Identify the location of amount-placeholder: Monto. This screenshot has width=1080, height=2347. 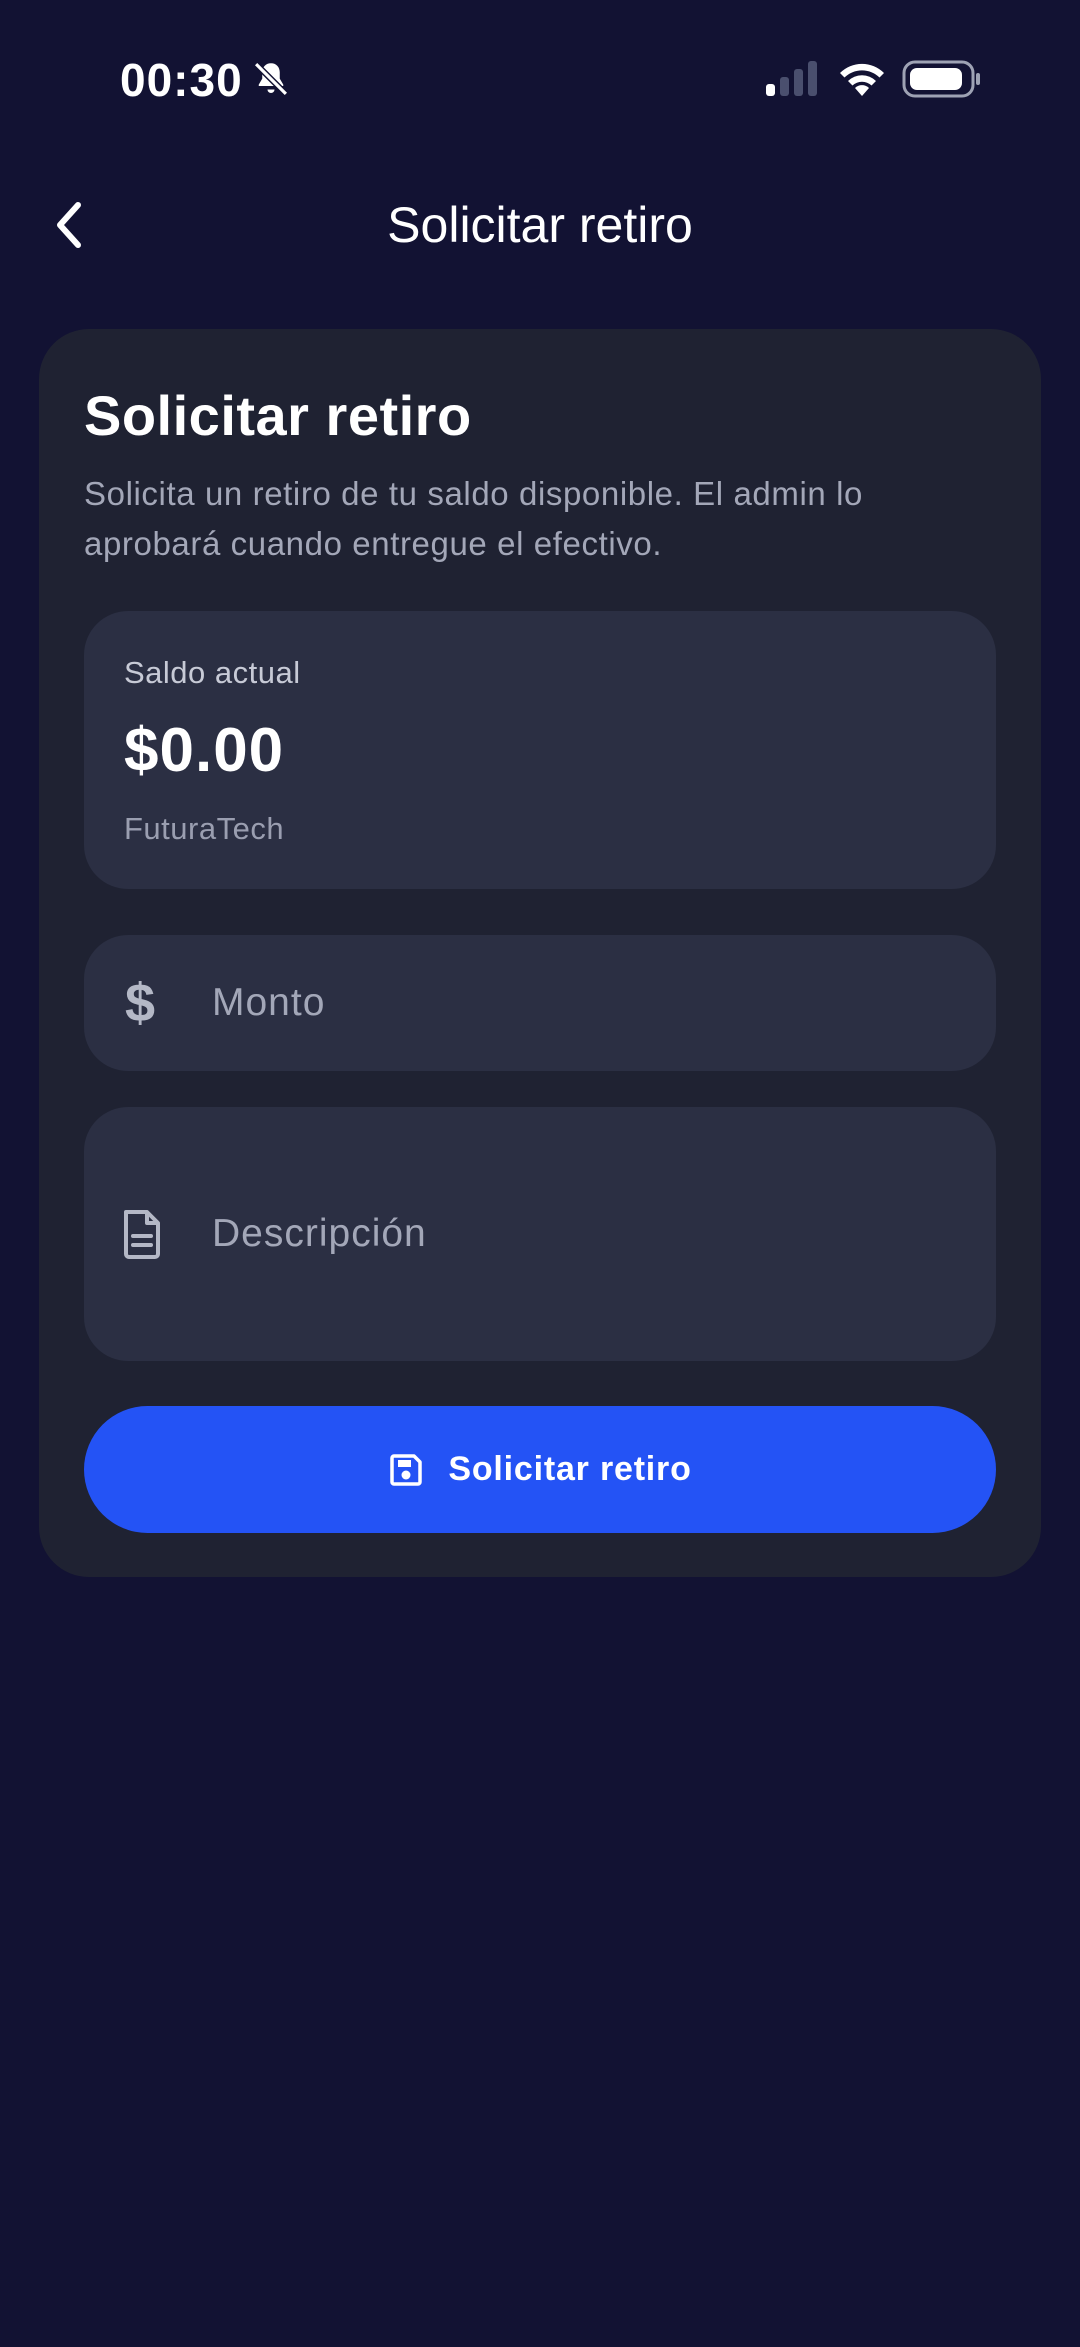
(269, 1002).